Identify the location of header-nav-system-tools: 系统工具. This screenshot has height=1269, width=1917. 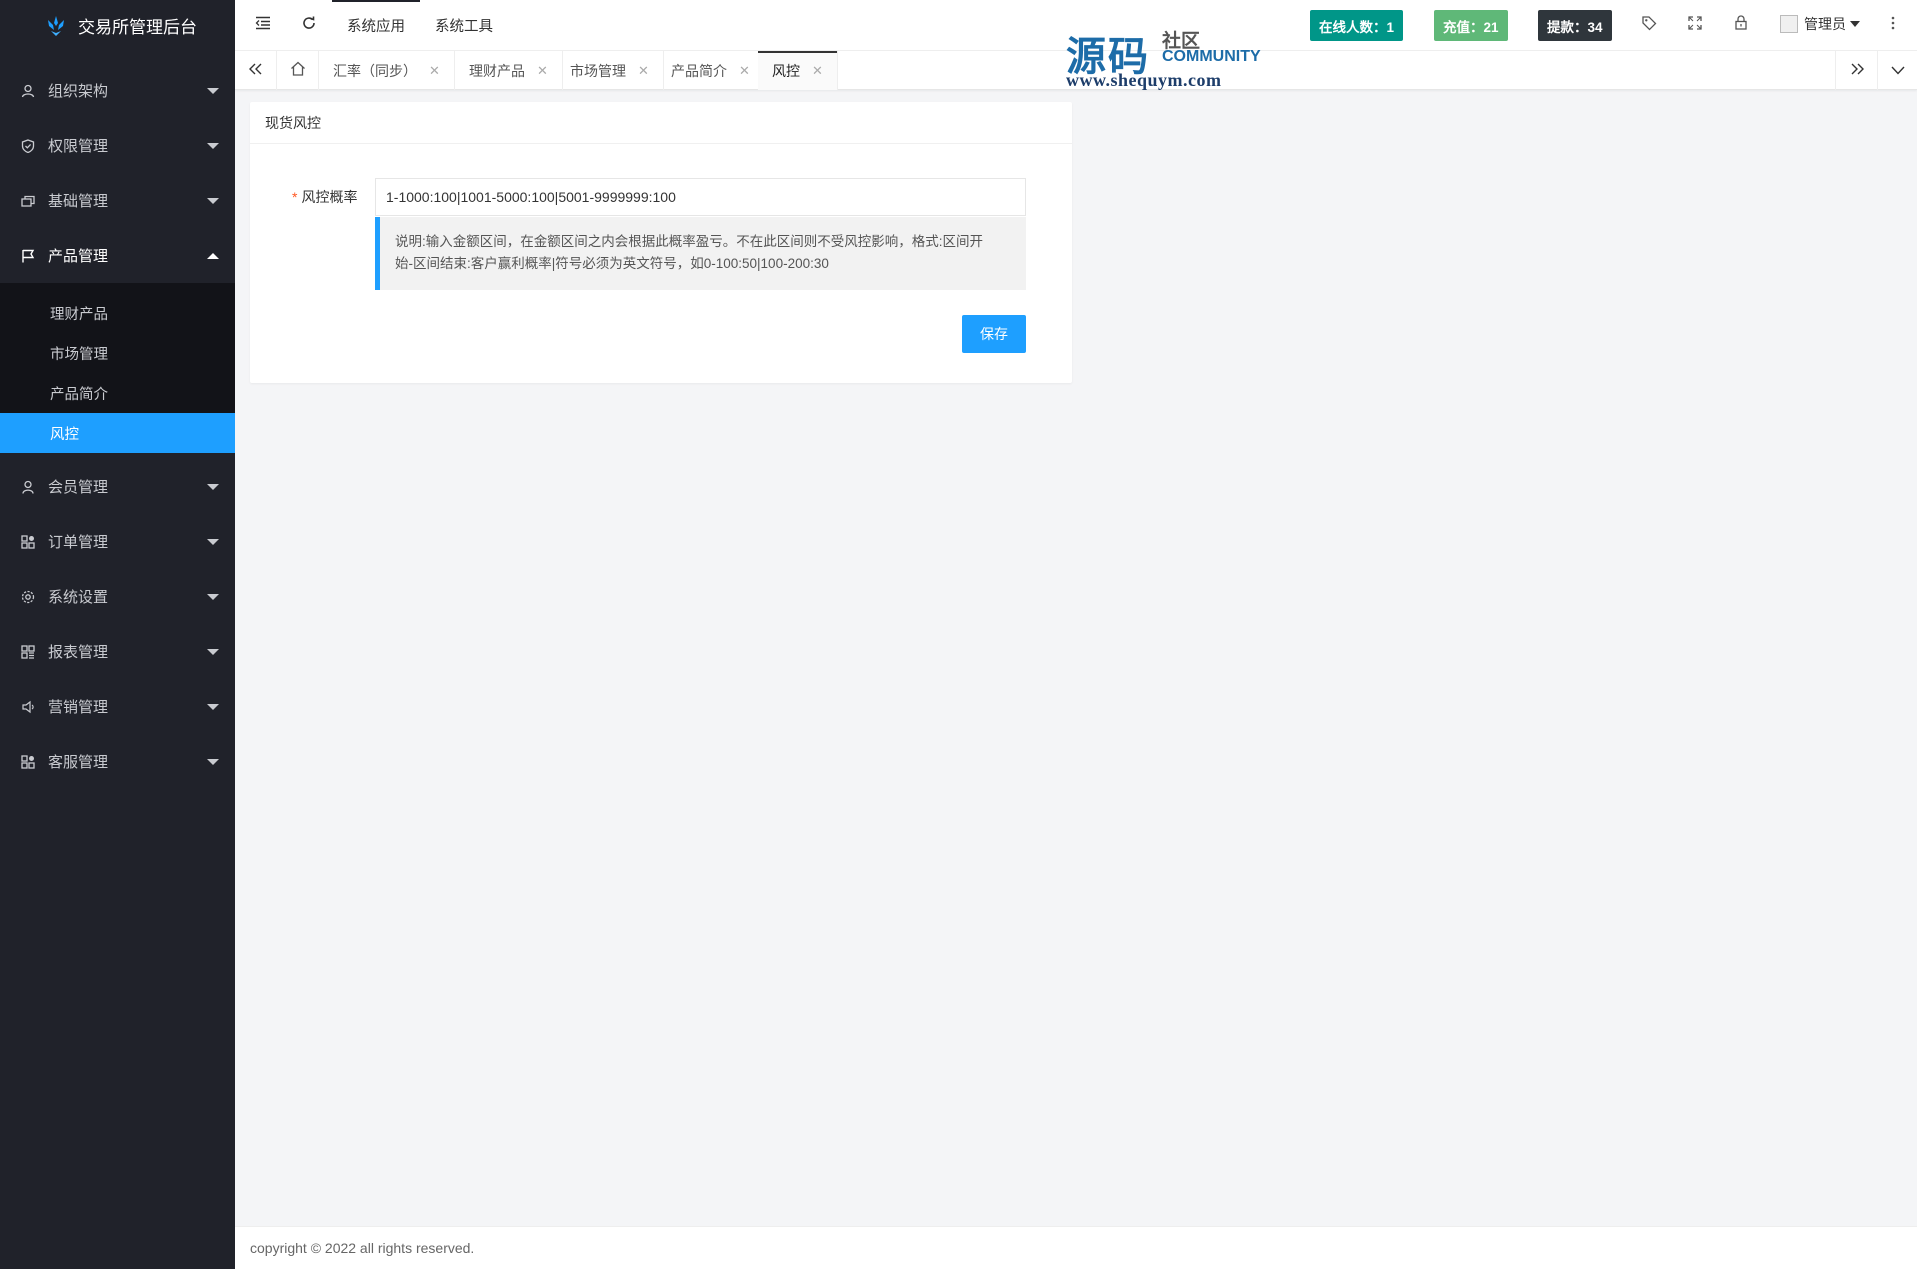
(464, 25).